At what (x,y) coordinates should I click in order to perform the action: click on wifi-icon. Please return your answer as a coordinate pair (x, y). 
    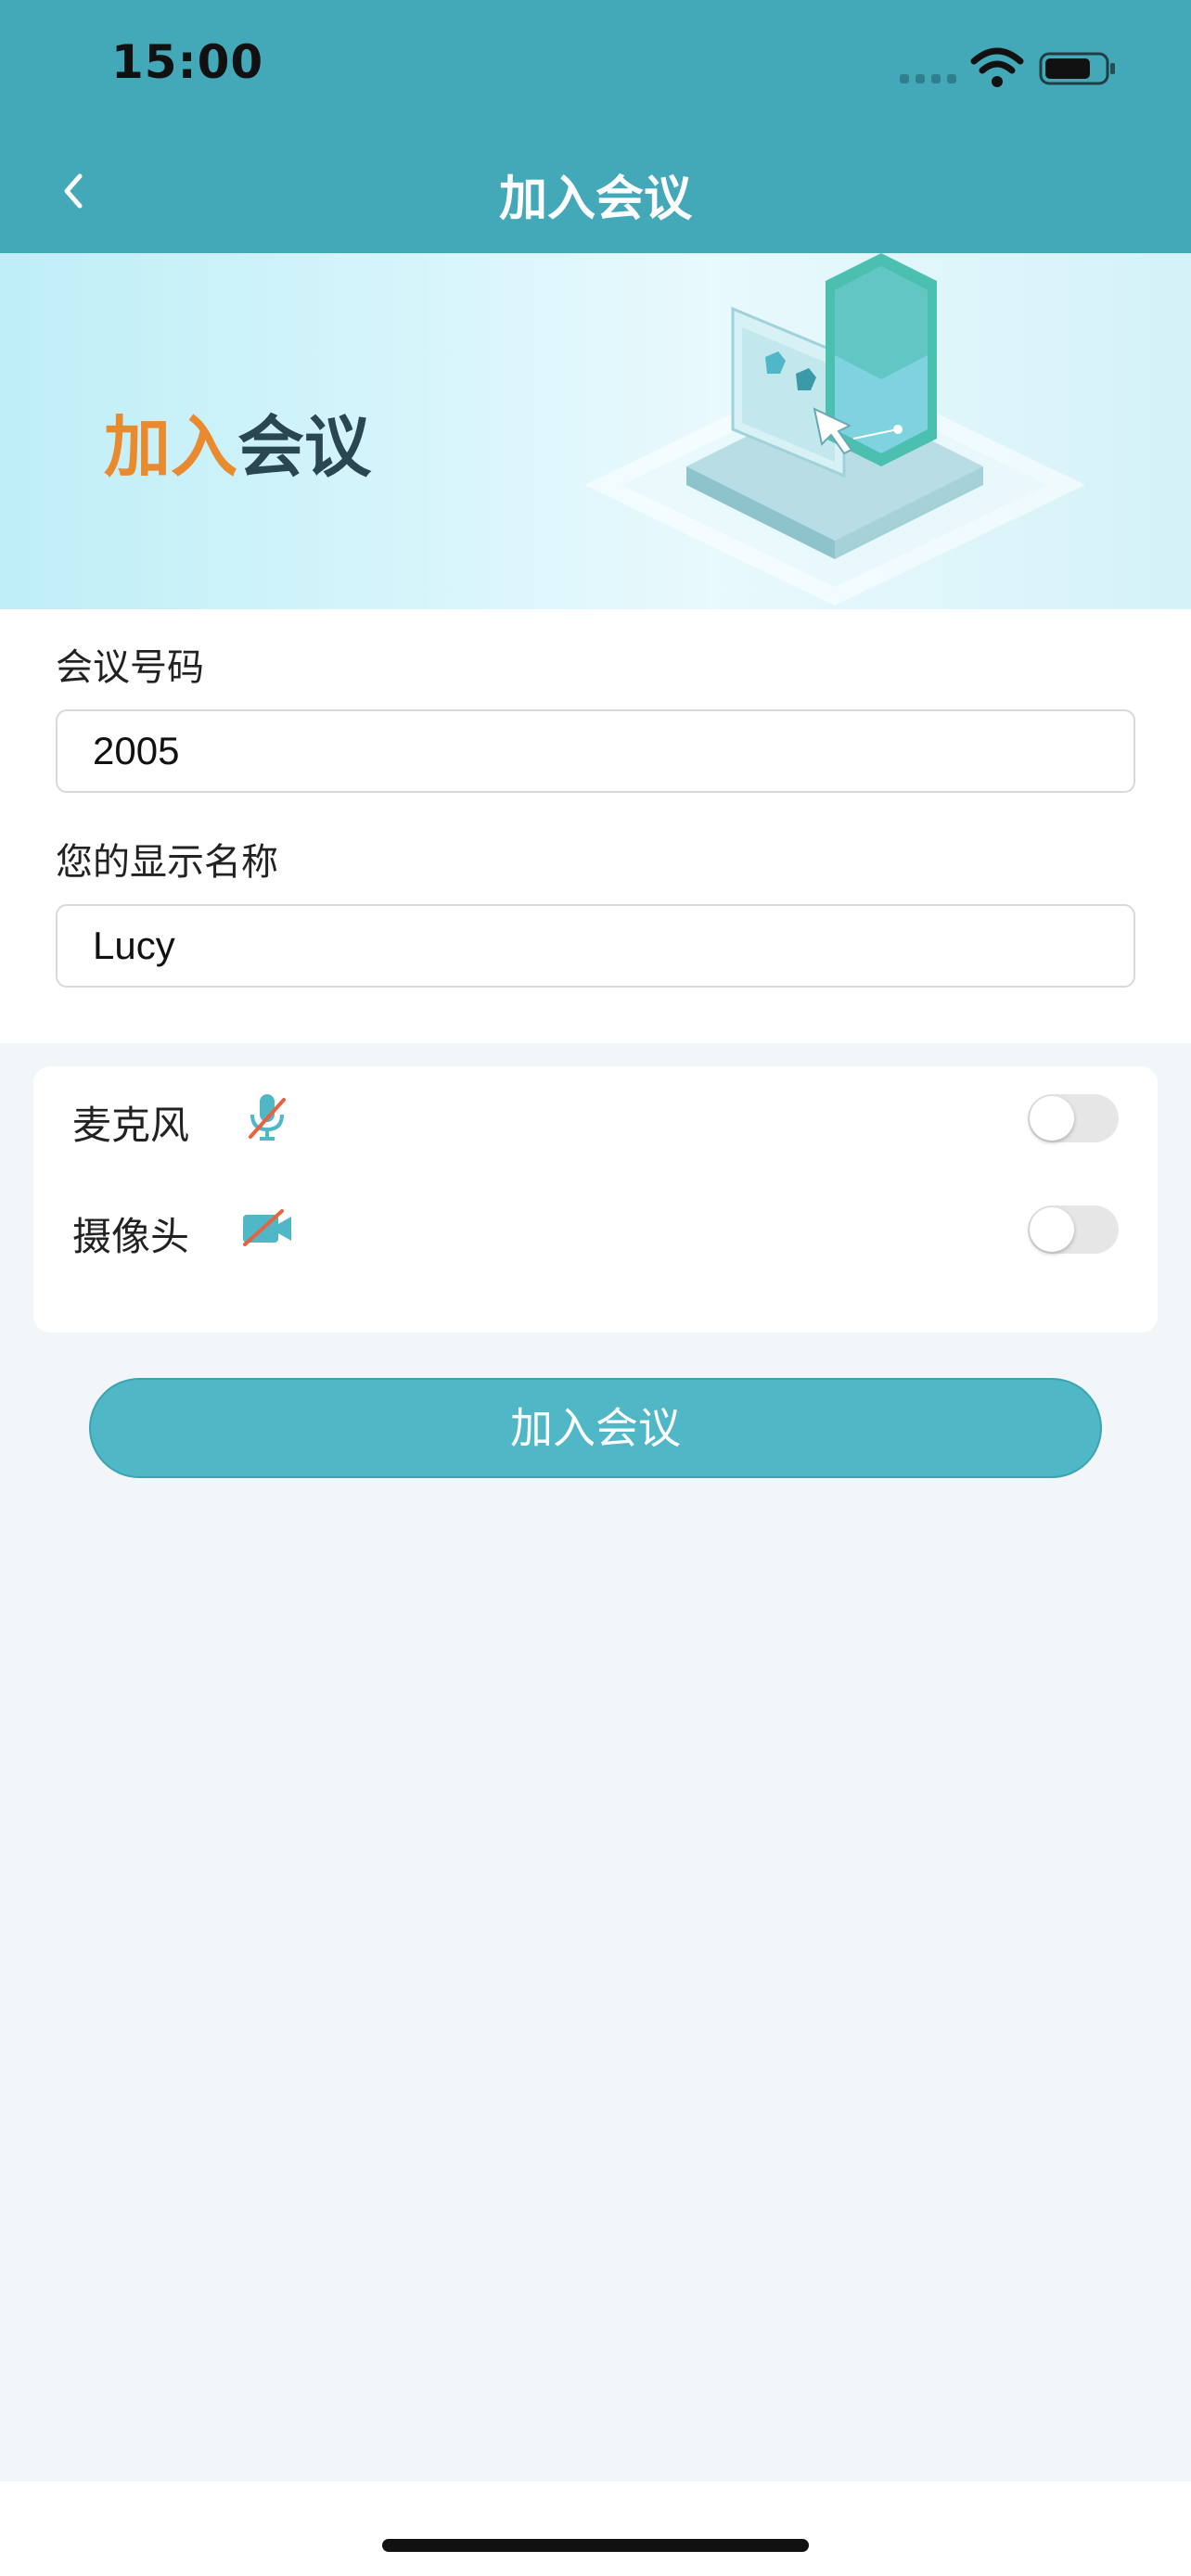
    Looking at the image, I should click on (997, 67).